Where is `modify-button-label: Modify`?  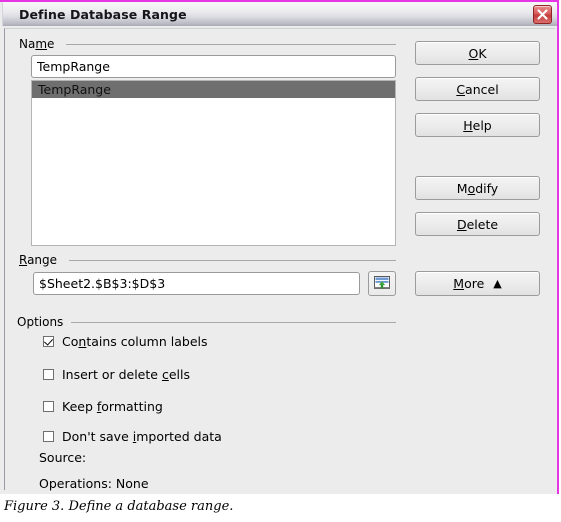
modify-button-label: Modify is located at coordinates (477, 188).